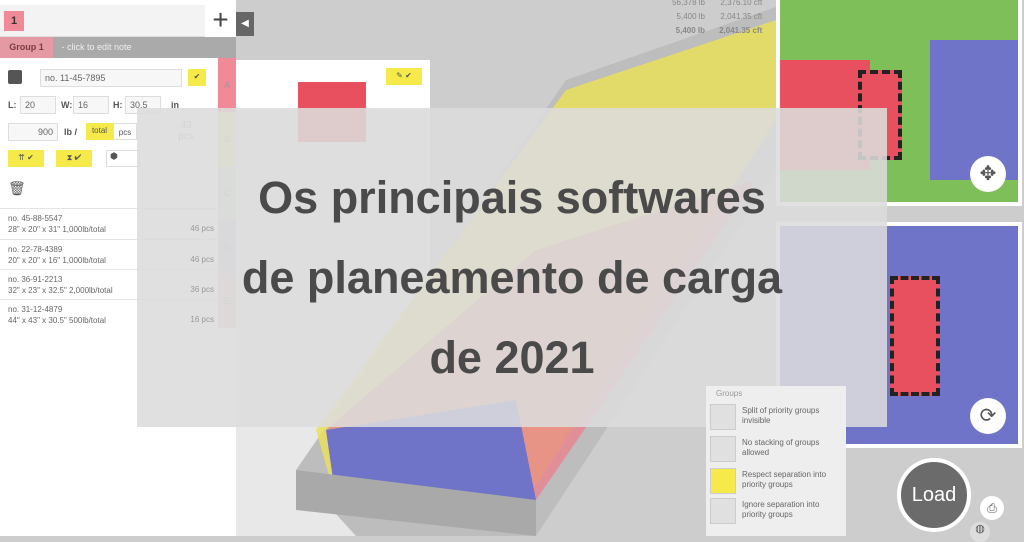 The height and width of the screenshot is (542, 1024). I want to click on add-button: +, so click(220, 21).